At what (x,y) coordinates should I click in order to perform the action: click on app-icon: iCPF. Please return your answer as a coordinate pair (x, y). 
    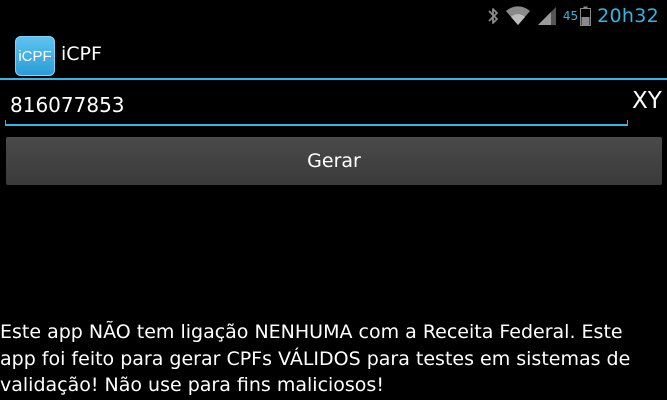
    Looking at the image, I should click on (35, 56).